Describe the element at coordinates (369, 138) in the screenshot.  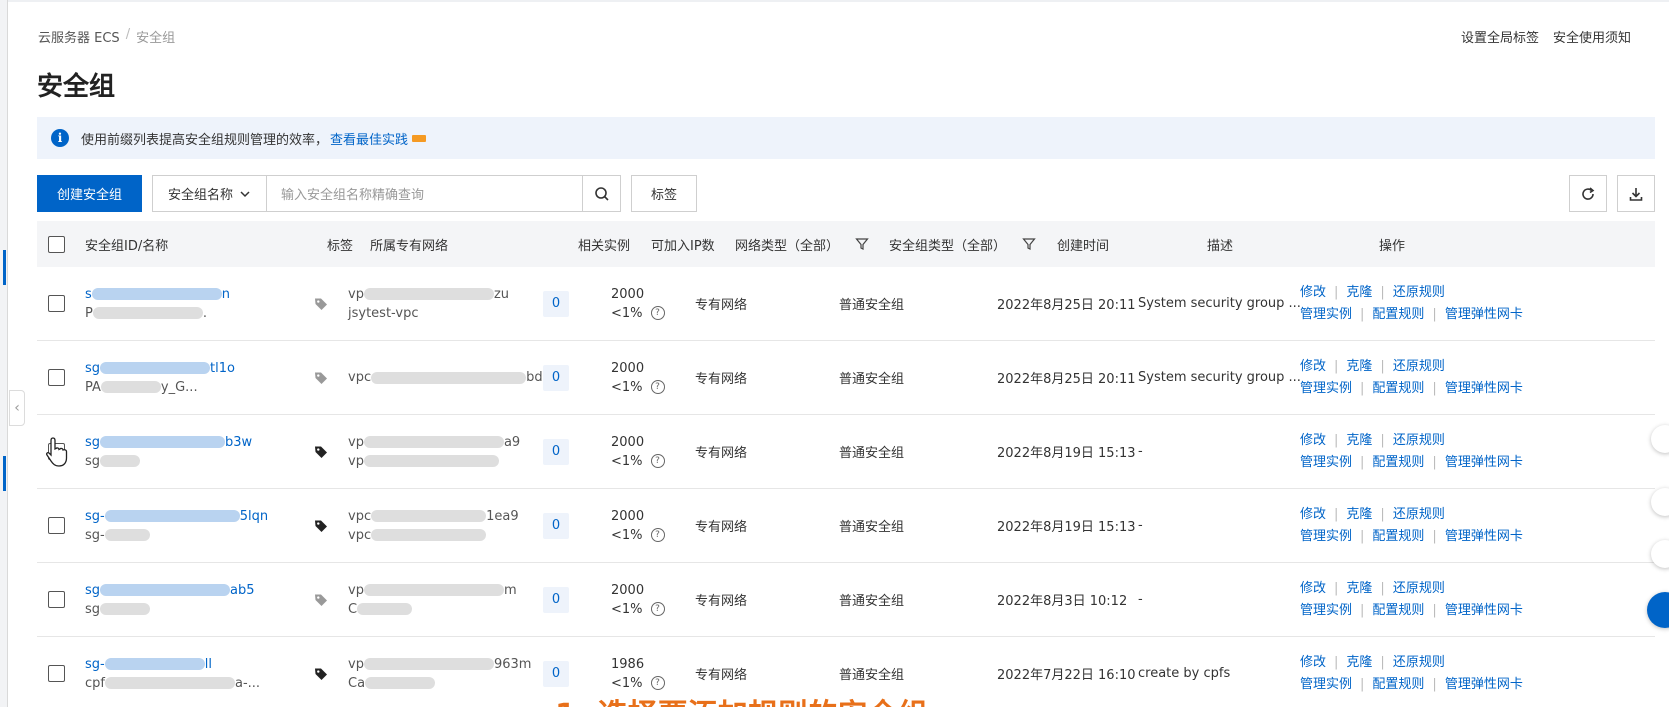
I see `best-practice-link: 查看最佳实践` at that location.